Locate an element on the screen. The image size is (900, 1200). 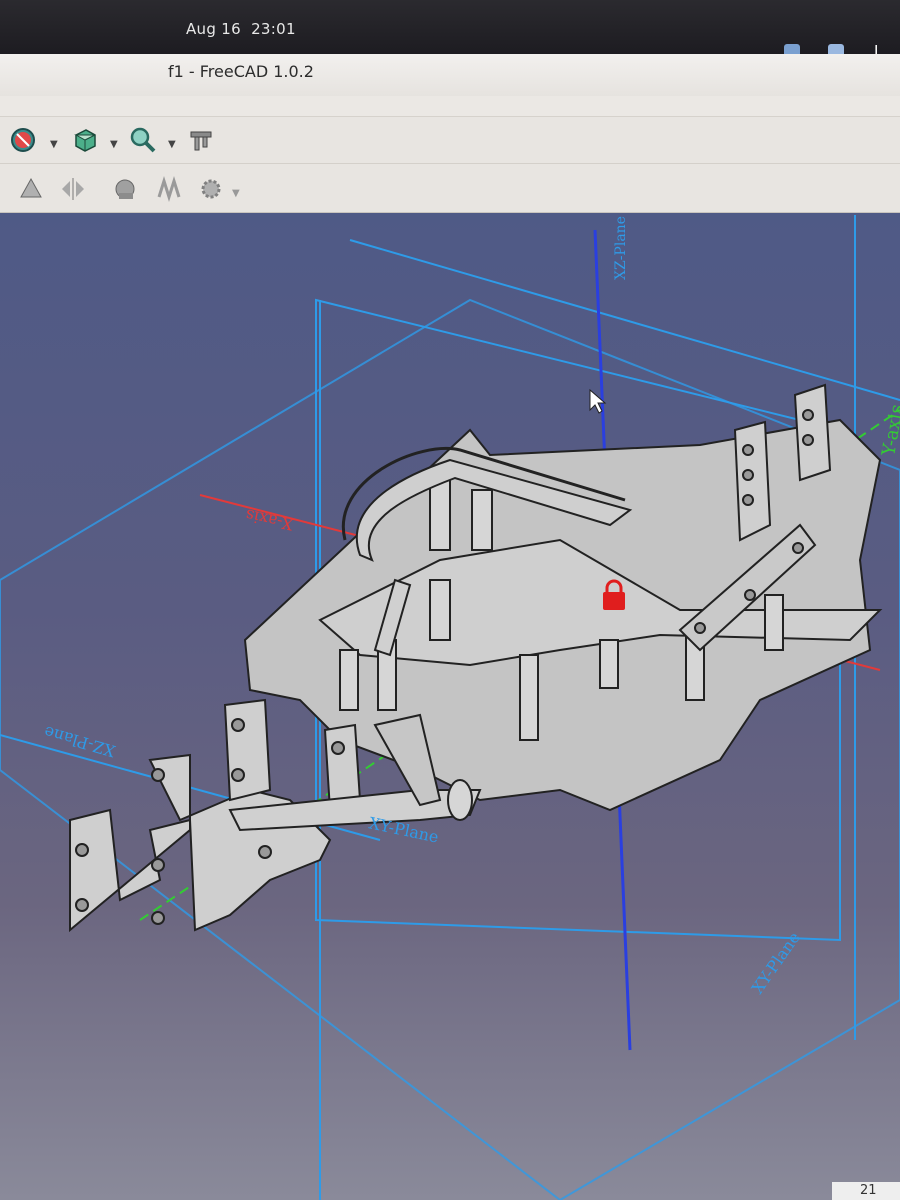
gear-settings-icon is located at coordinates (211, 189).